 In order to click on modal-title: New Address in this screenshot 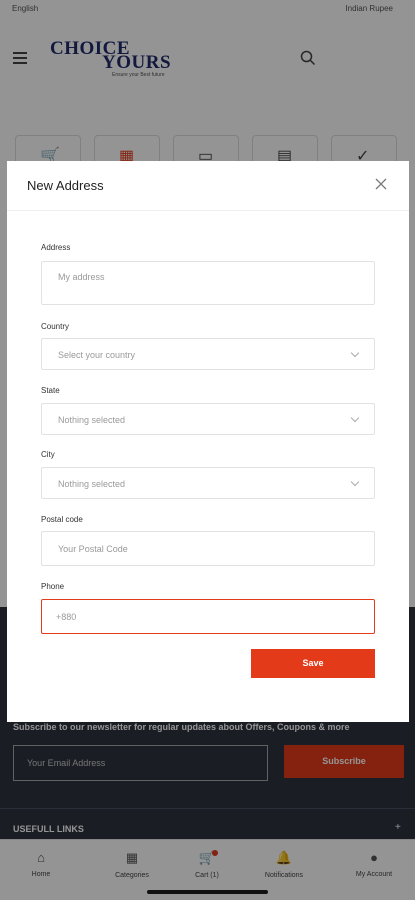, I will do `click(65, 185)`.